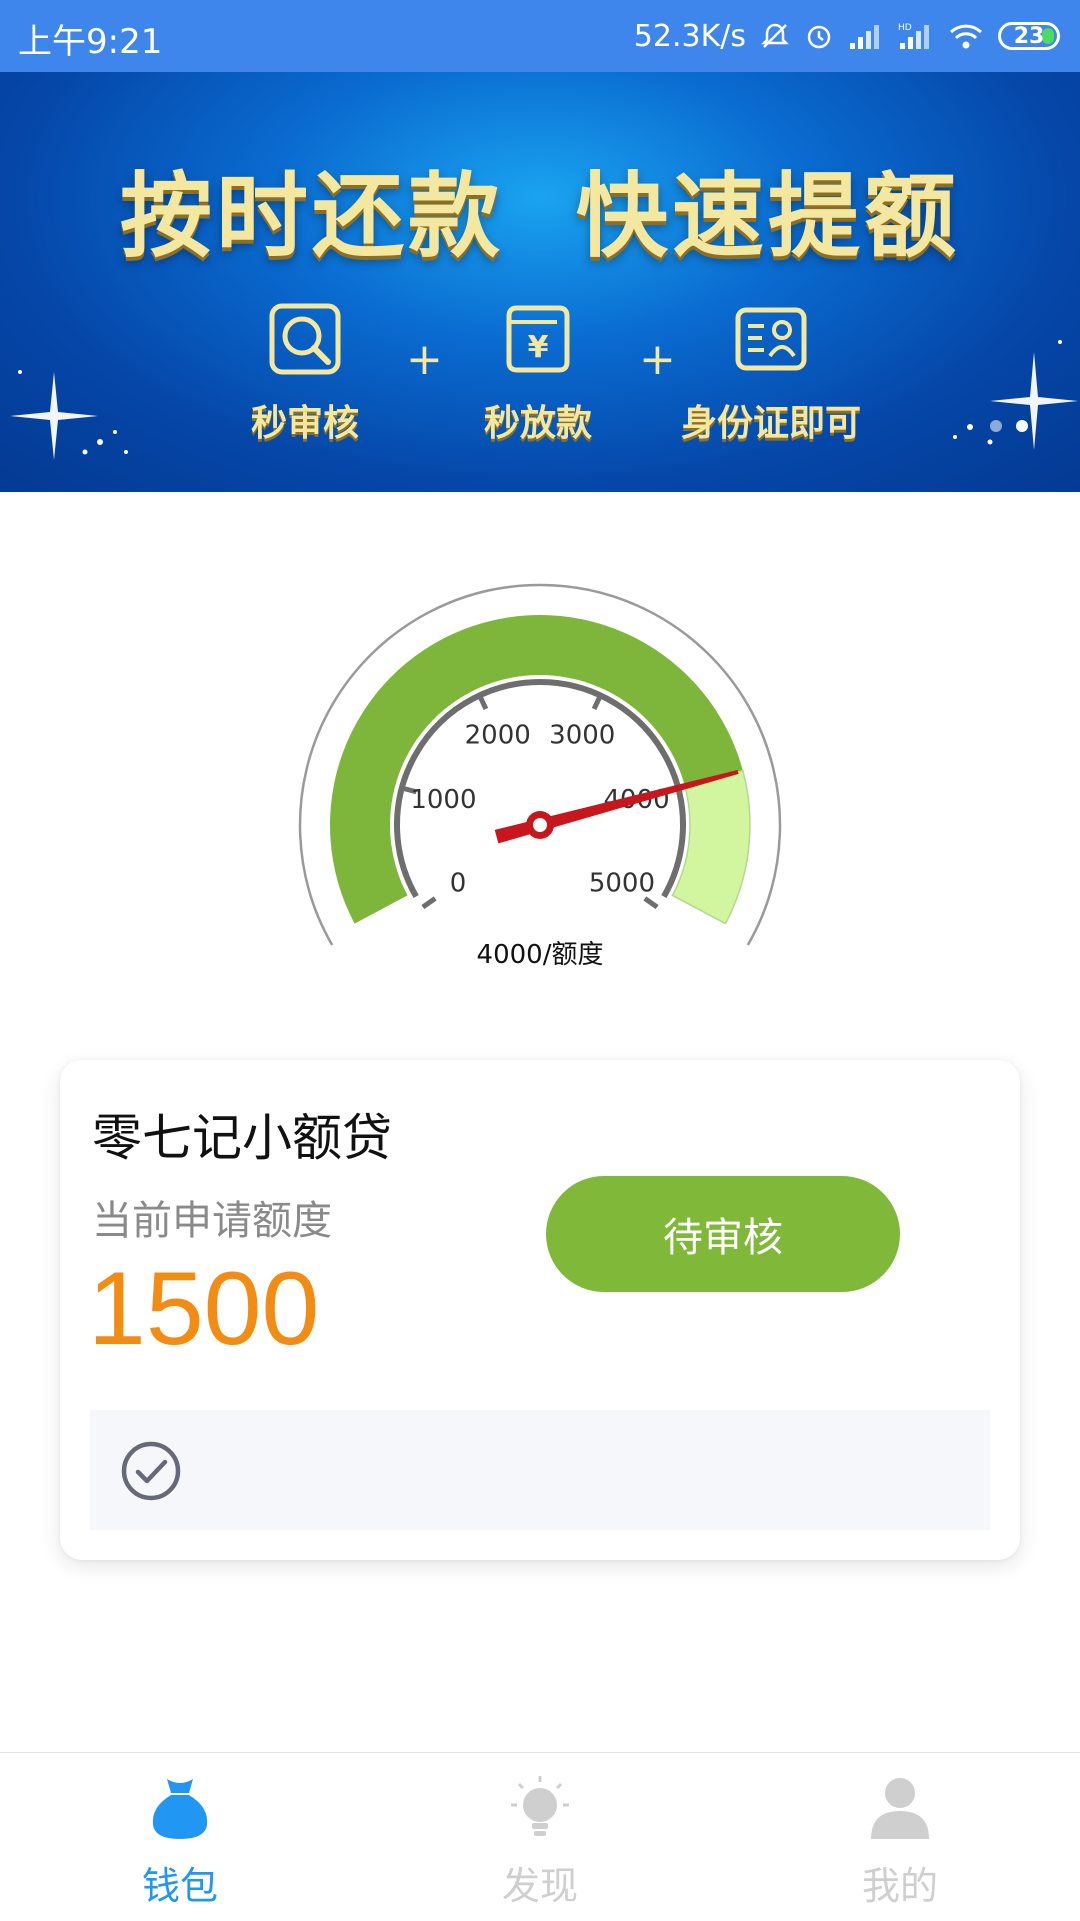  I want to click on svg-text: HD, so click(905, 28).